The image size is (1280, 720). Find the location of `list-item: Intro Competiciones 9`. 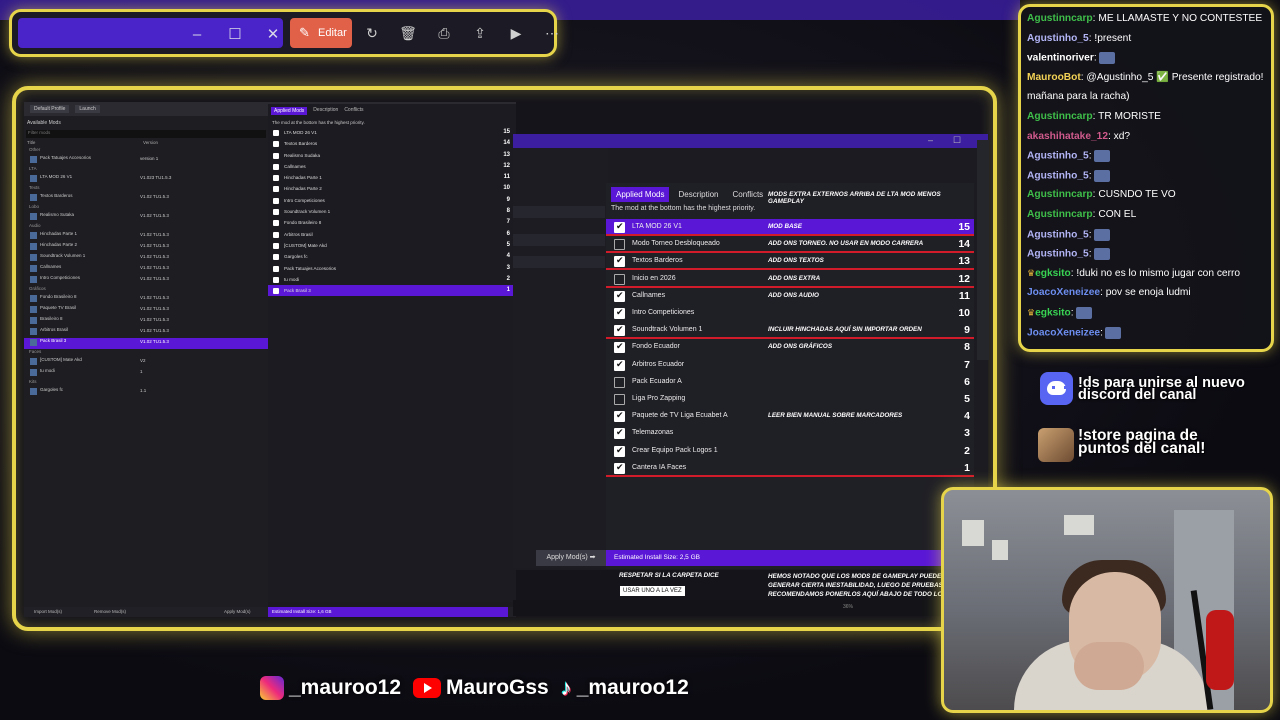

list-item: Intro Competiciones 9 is located at coordinates (392, 200).